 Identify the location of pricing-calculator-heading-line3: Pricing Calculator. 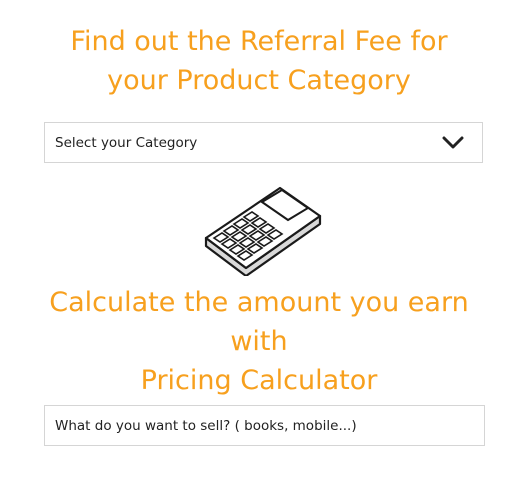
(259, 380).